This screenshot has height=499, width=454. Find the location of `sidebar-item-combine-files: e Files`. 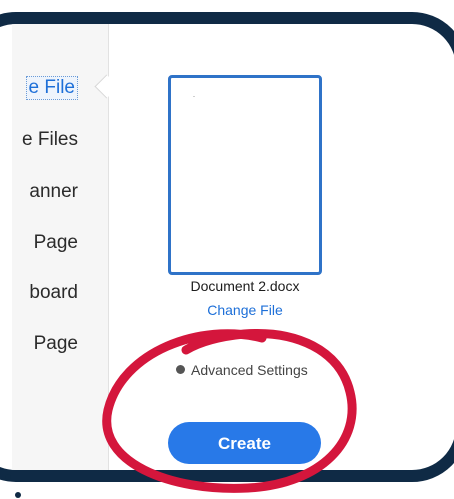

sidebar-item-combine-files: e Files is located at coordinates (50, 140).